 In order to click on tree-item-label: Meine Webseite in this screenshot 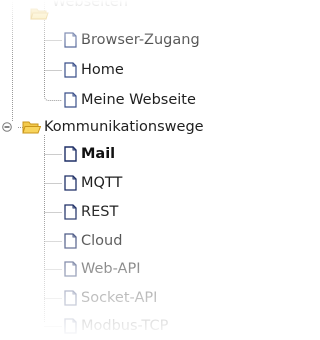, I will do `click(138, 100)`.